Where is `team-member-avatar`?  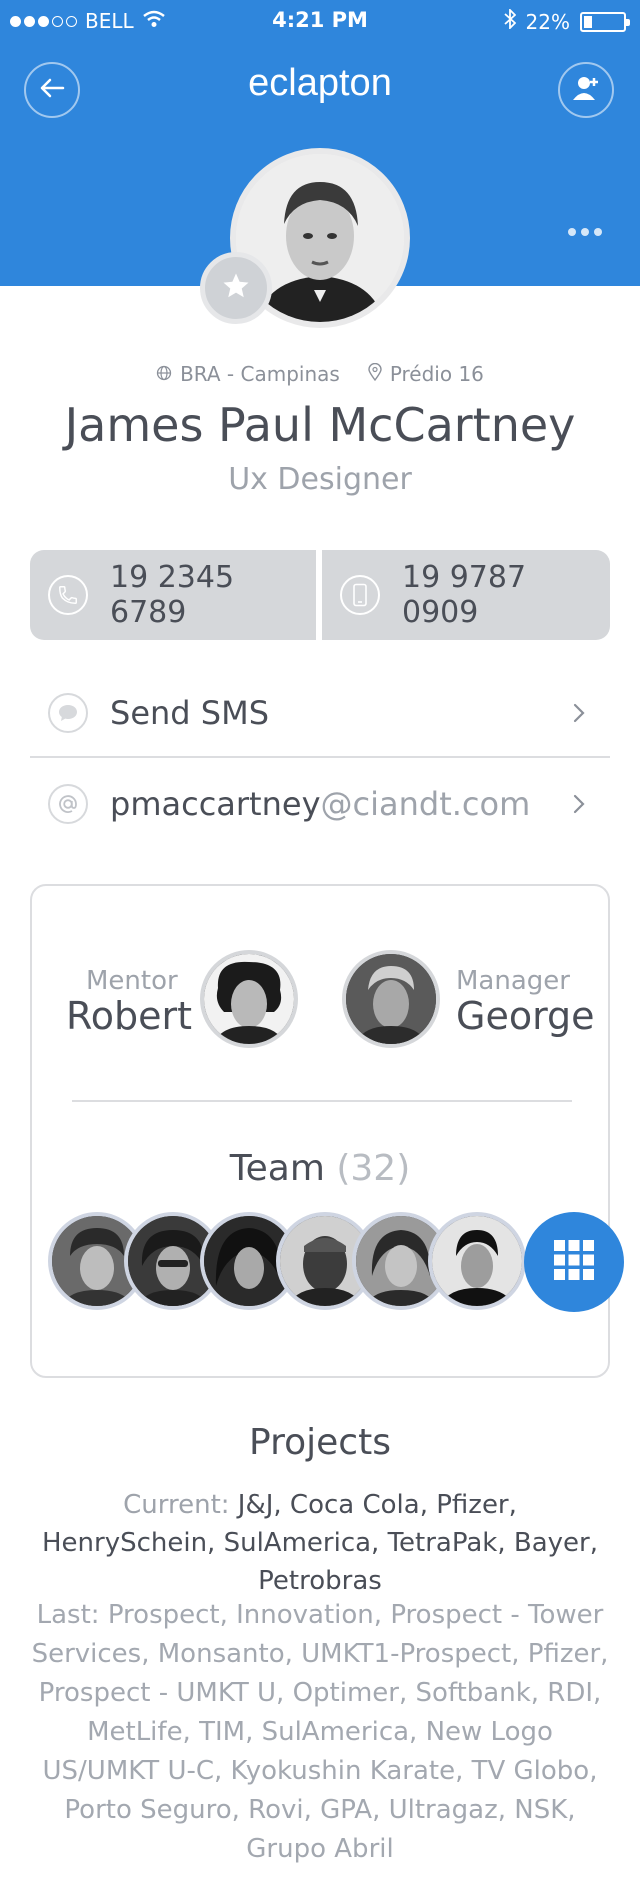 team-member-avatar is located at coordinates (477, 1261).